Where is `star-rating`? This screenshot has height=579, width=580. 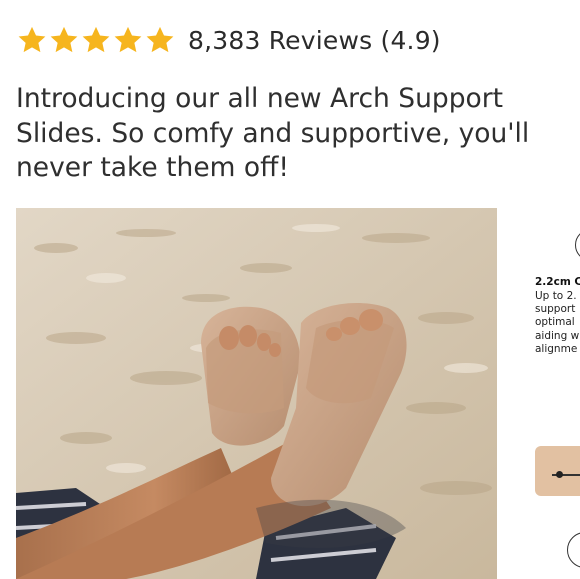
star-rating is located at coordinates (96, 40).